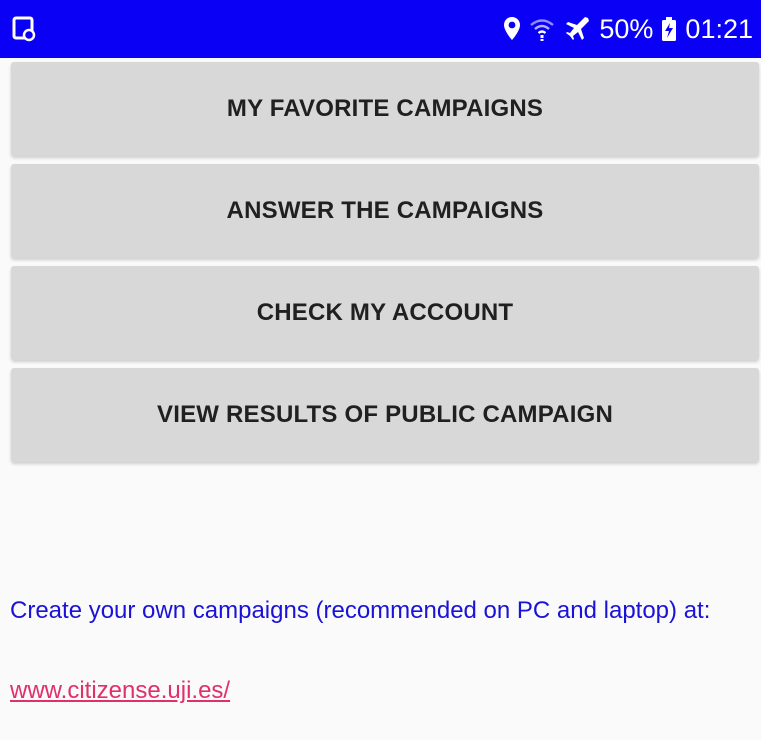  Describe the element at coordinates (385, 415) in the screenshot. I see `view-public-results-button: VIEW RESULTS OF PUBLIC CAMPAIGN` at that location.